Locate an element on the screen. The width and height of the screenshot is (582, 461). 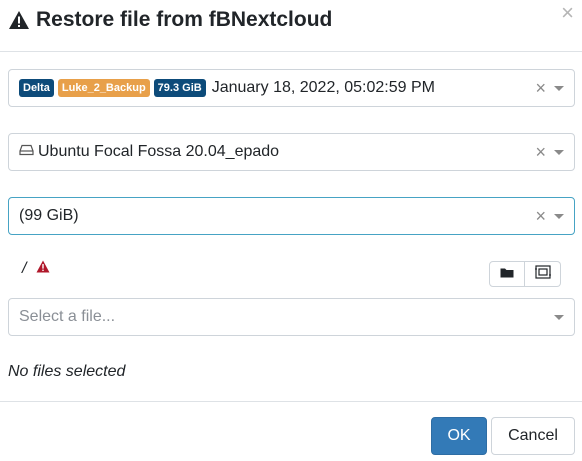
disk-select-value: Ubuntu Focal Fossa 20.04_epado is located at coordinates (149, 152).